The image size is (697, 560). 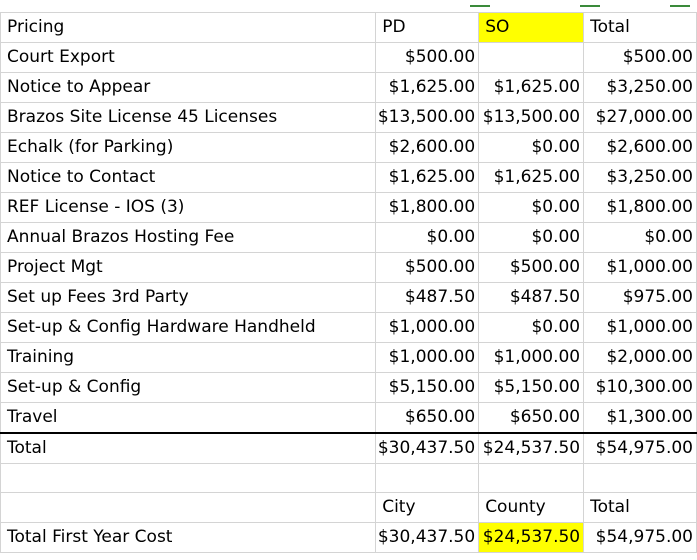 I want to click on cell-county-value: $24,537.50, so click(x=531, y=537).